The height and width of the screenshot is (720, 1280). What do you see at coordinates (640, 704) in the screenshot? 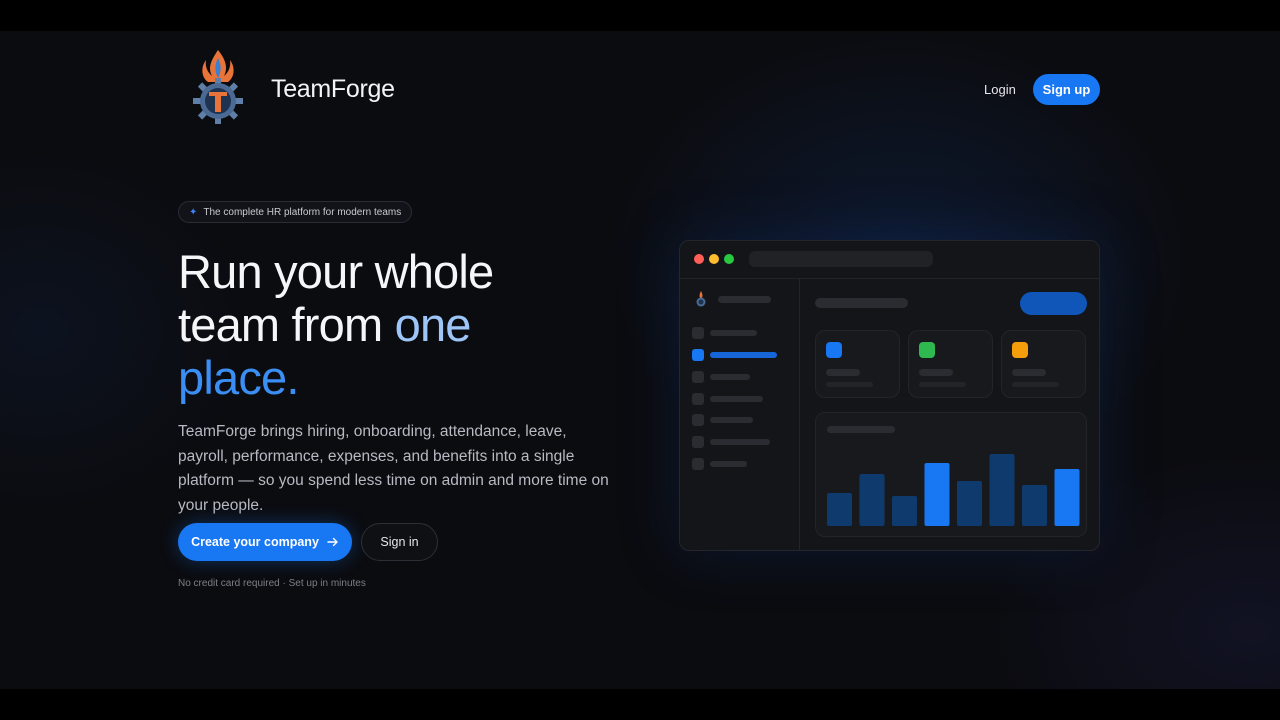
I see `letterbox-bottom` at bounding box center [640, 704].